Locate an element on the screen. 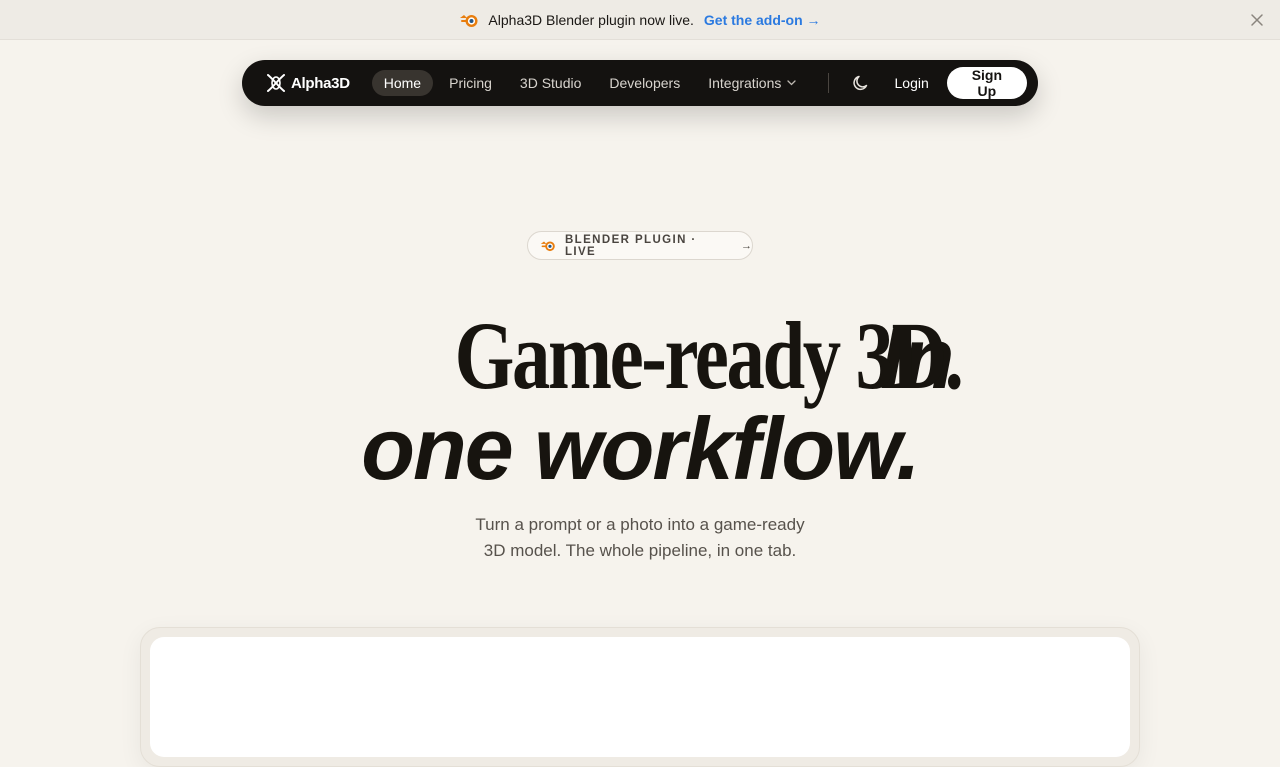 The height and width of the screenshot is (767, 1280). headline-serif: Game-ready 3D. is located at coordinates (708, 355).